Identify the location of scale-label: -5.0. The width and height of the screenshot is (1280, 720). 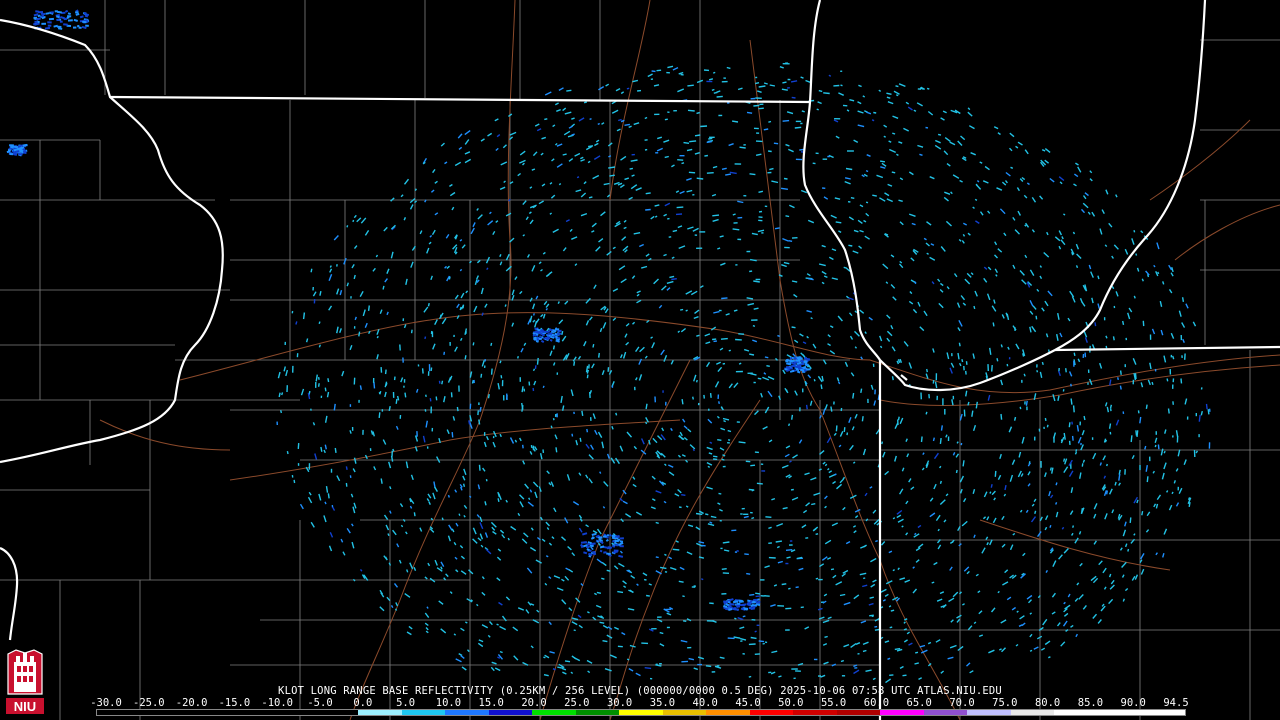
(320, 703).